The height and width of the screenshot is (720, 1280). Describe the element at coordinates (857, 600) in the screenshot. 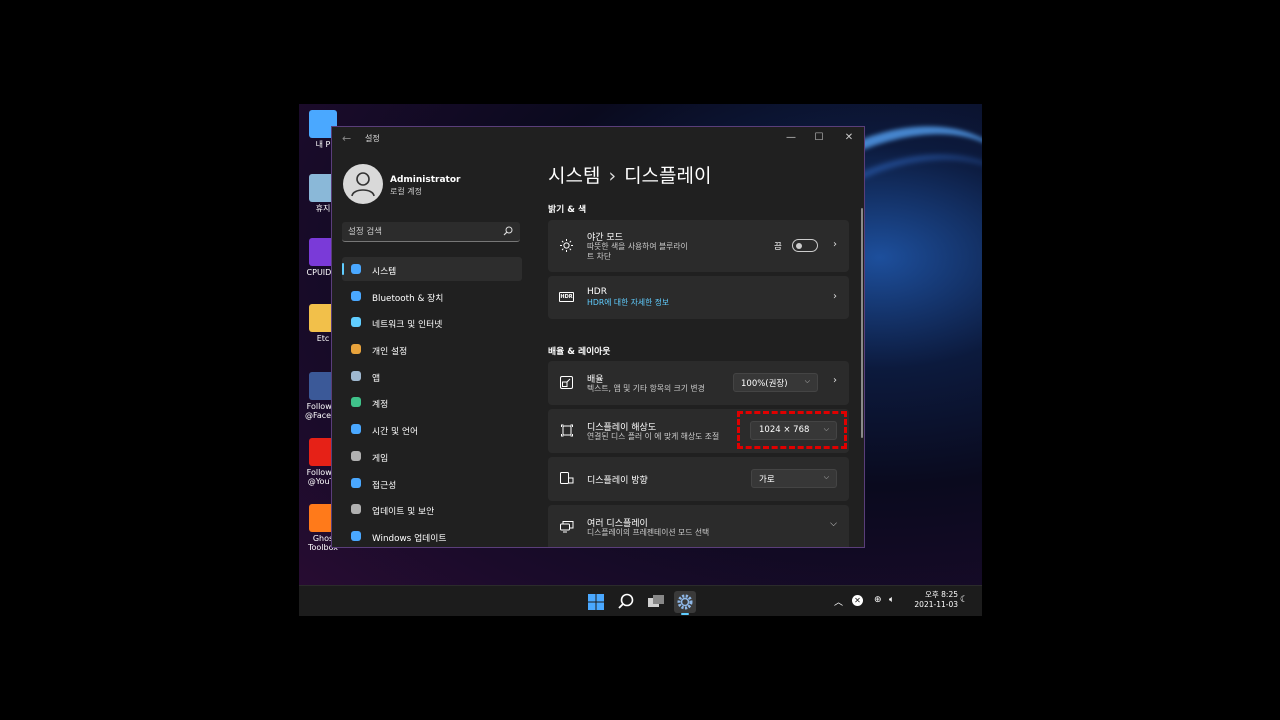

I see `notification-error-icon: ✕` at that location.